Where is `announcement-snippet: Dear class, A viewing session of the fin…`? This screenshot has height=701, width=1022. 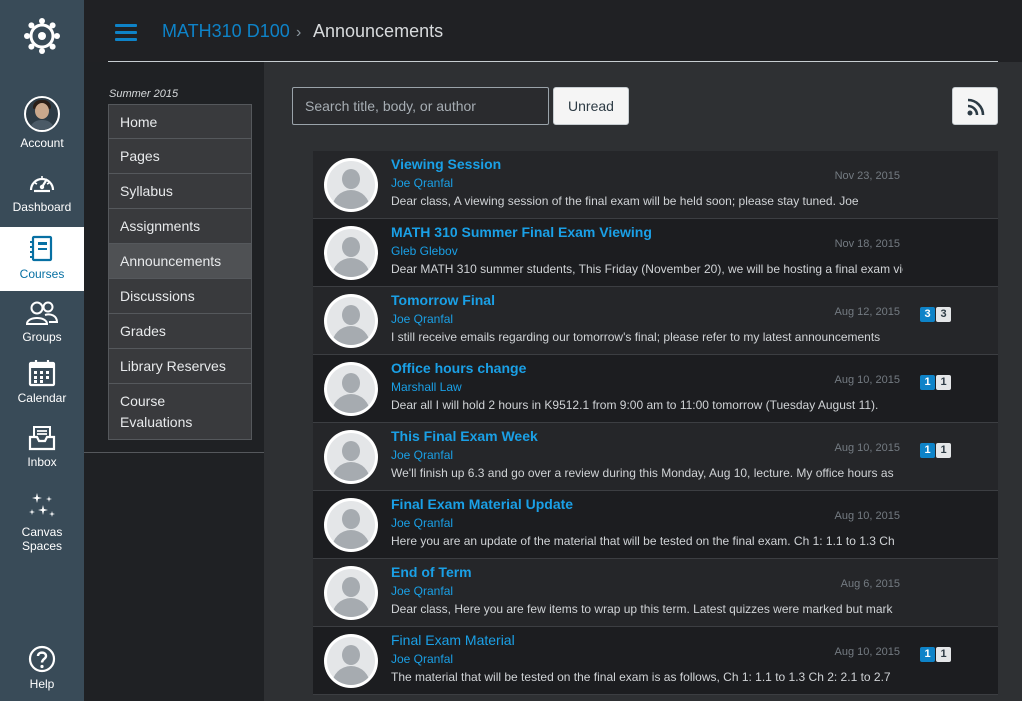 announcement-snippet: Dear class, A viewing session of the fin… is located at coordinates (625, 201).